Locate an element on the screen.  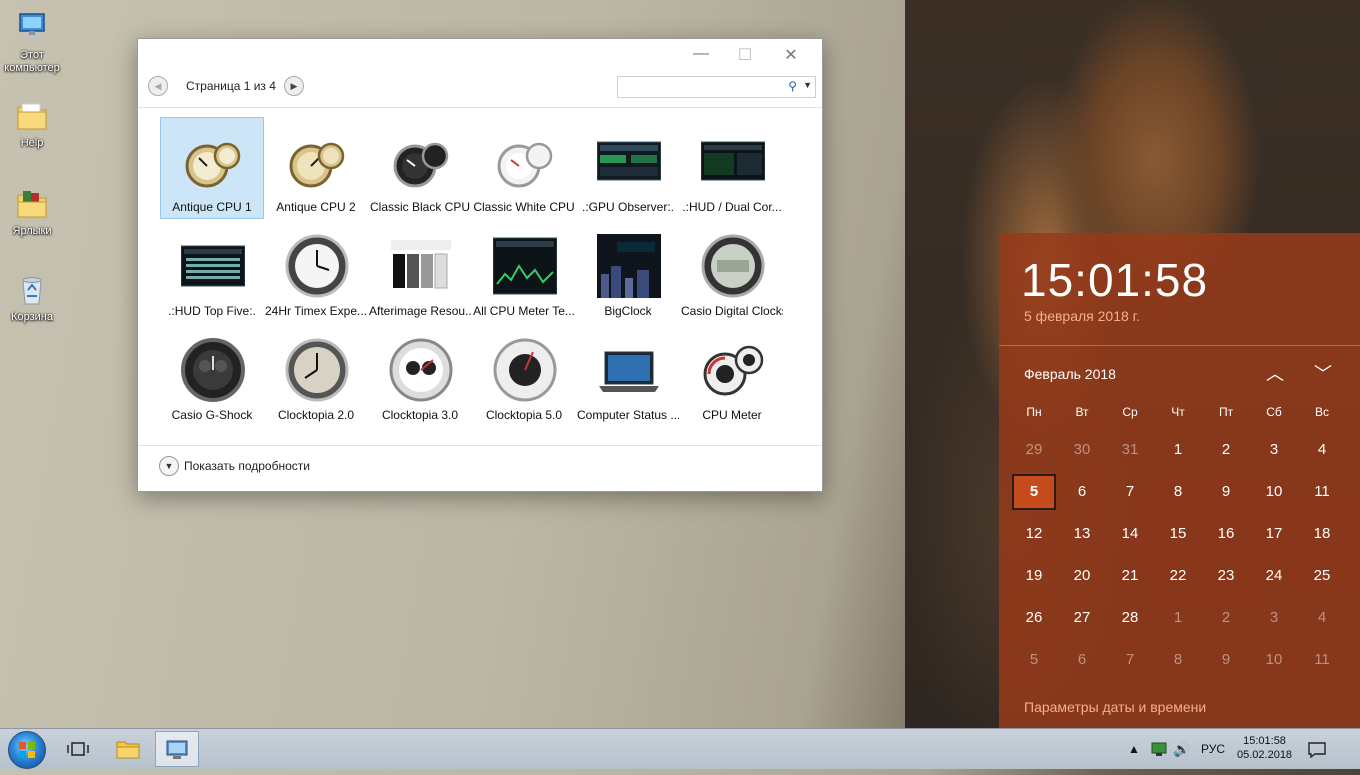
calendar-day: 28 is located at coordinates (1130, 618).